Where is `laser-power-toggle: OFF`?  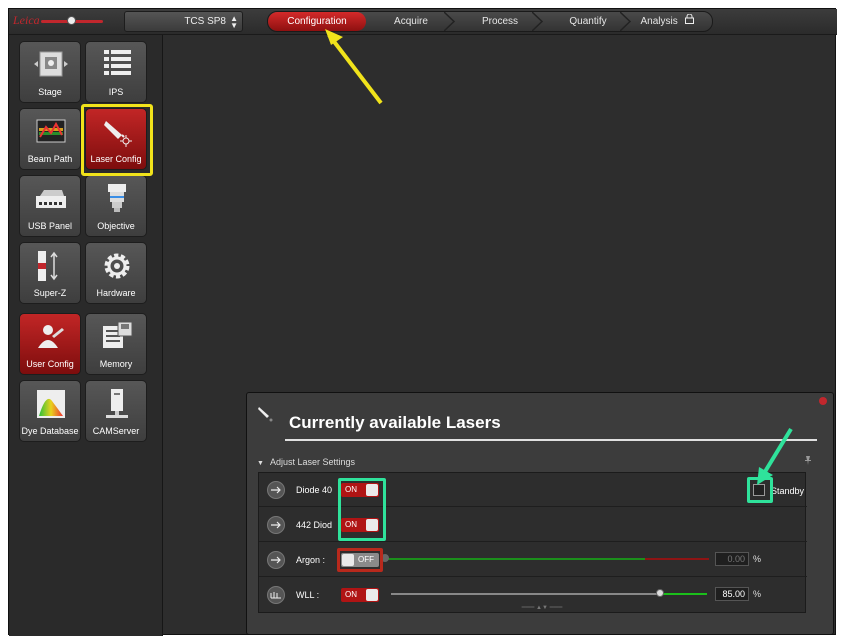 laser-power-toggle: OFF is located at coordinates (360, 560).